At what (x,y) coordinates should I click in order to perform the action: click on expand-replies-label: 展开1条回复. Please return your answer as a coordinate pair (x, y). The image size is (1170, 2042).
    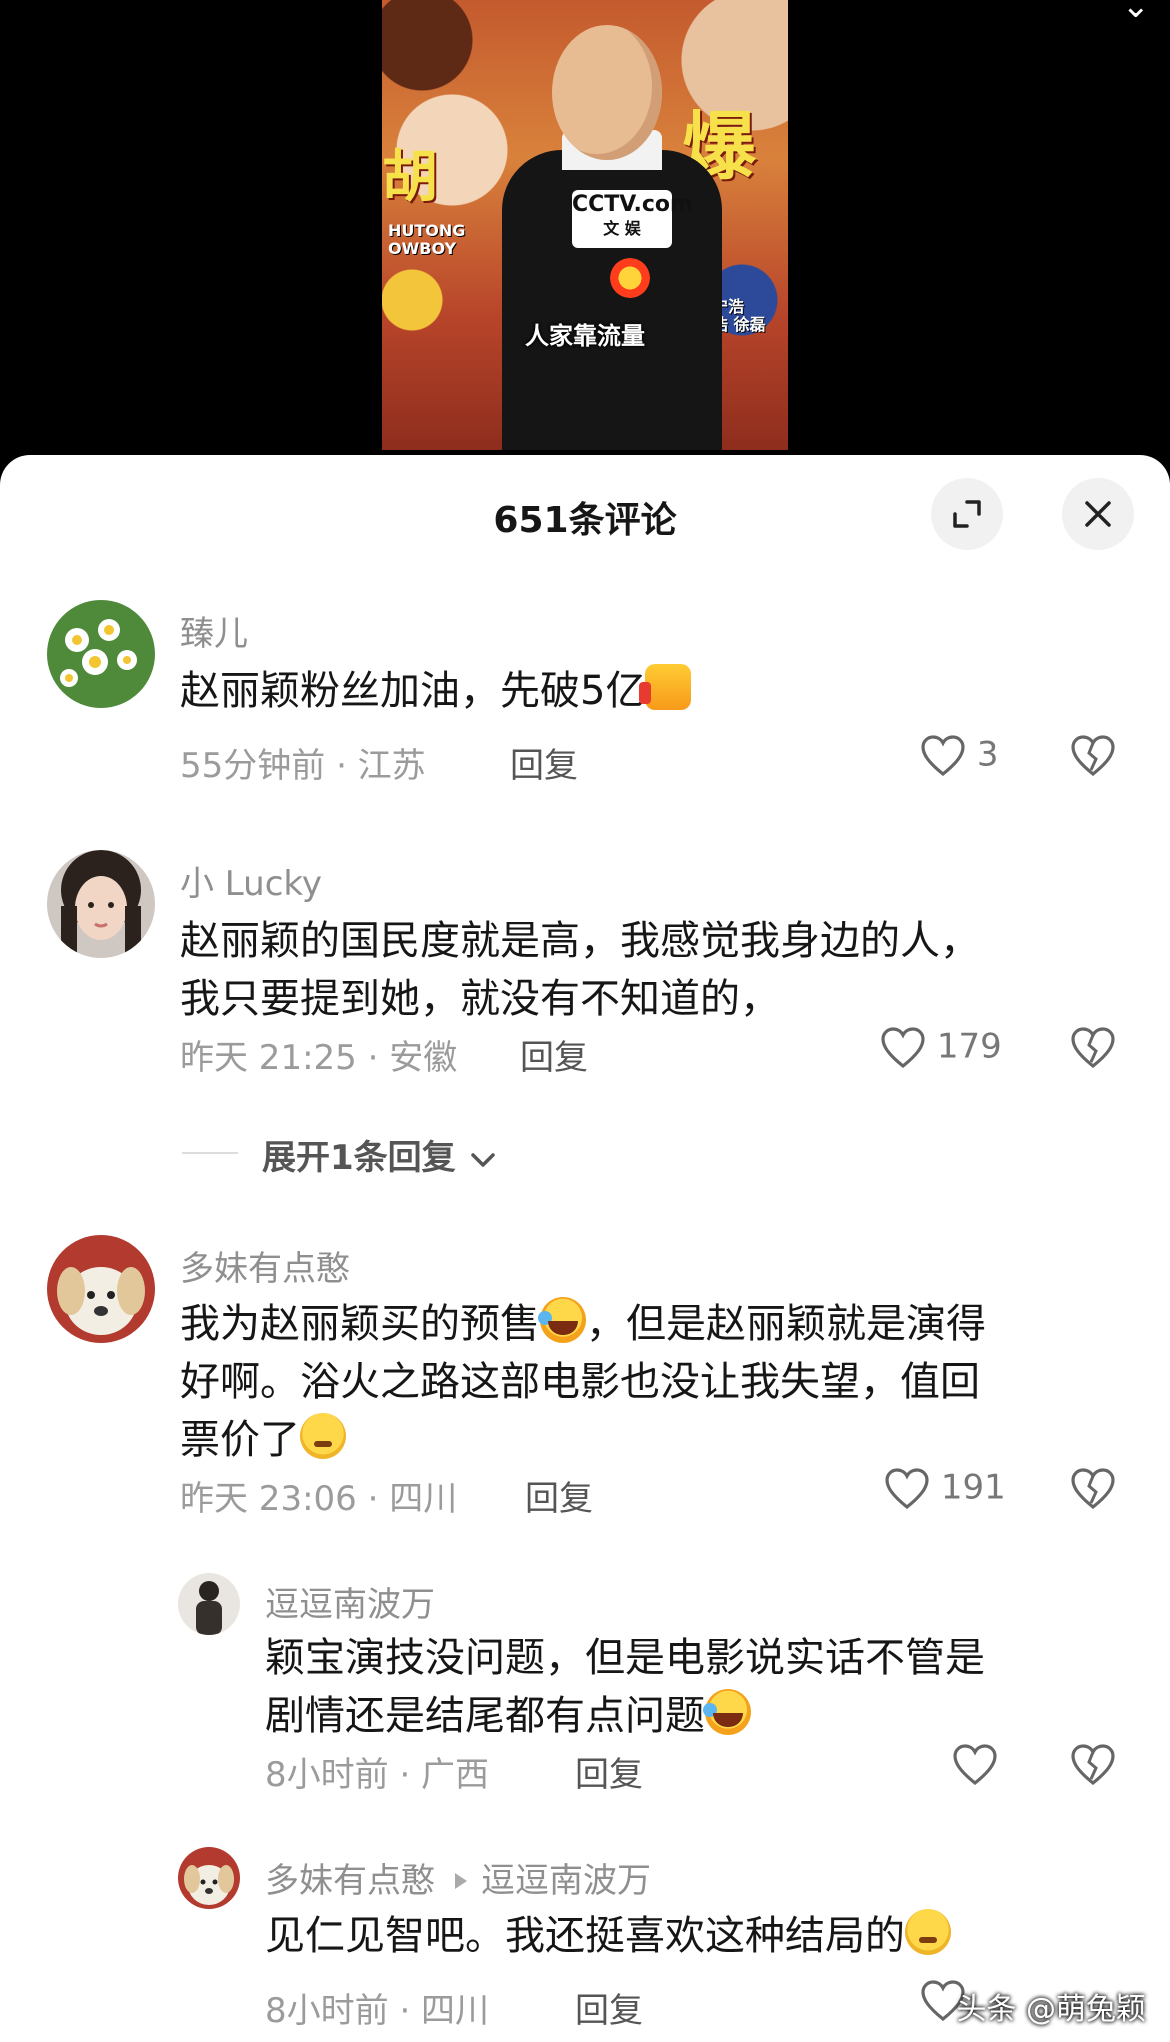
    Looking at the image, I should click on (359, 1158).